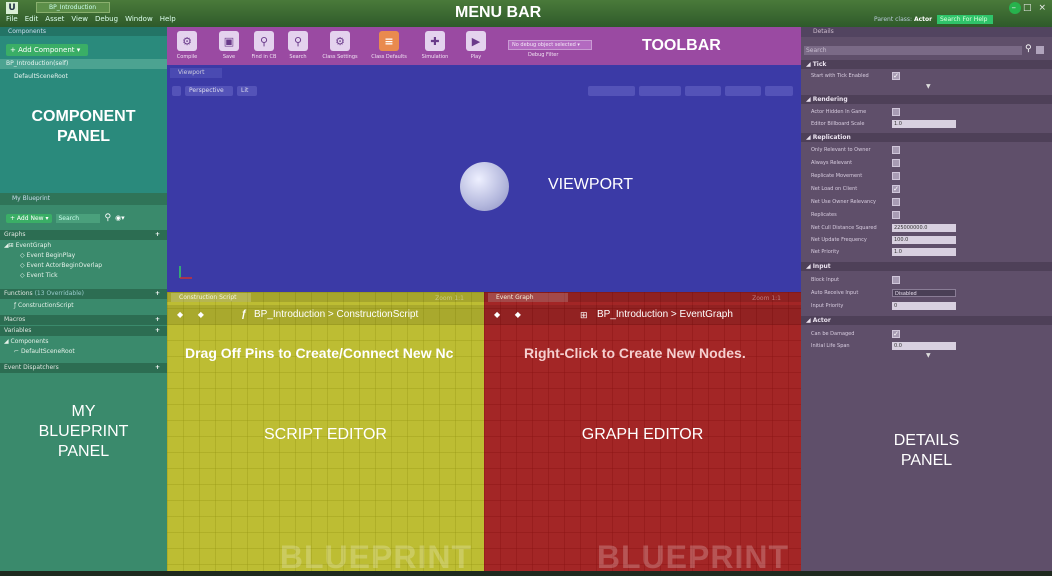  Describe the element at coordinates (913, 50) in the screenshot. I see `details-search-input: Search` at that location.